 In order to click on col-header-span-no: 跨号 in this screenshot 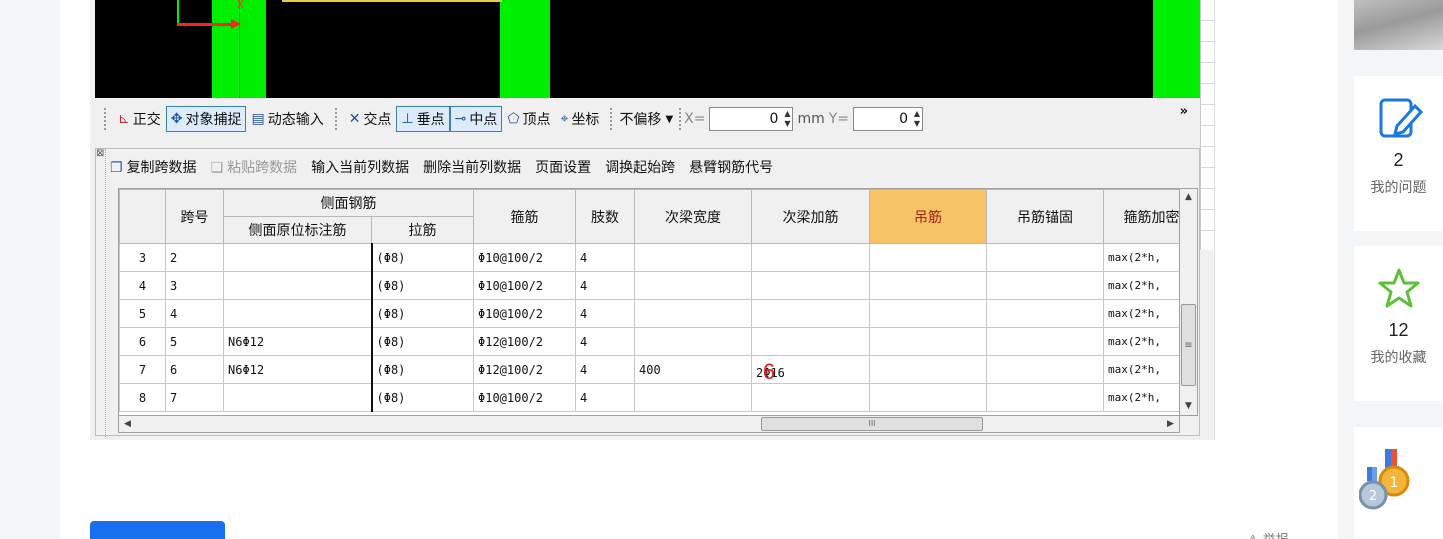, I will do `click(194, 216)`.